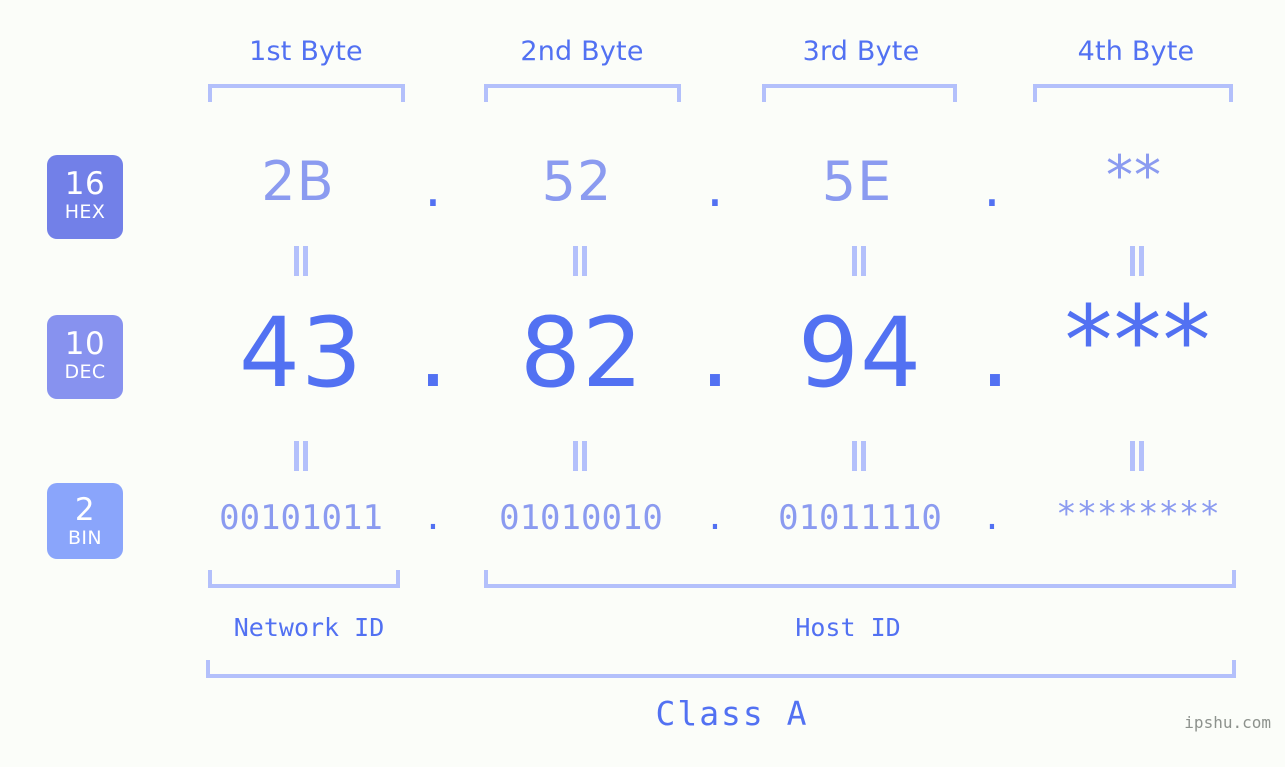 This screenshot has height=767, width=1285. Describe the element at coordinates (861, 51) in the screenshot. I see `byte-header-label-3: 3rd Byte` at that location.